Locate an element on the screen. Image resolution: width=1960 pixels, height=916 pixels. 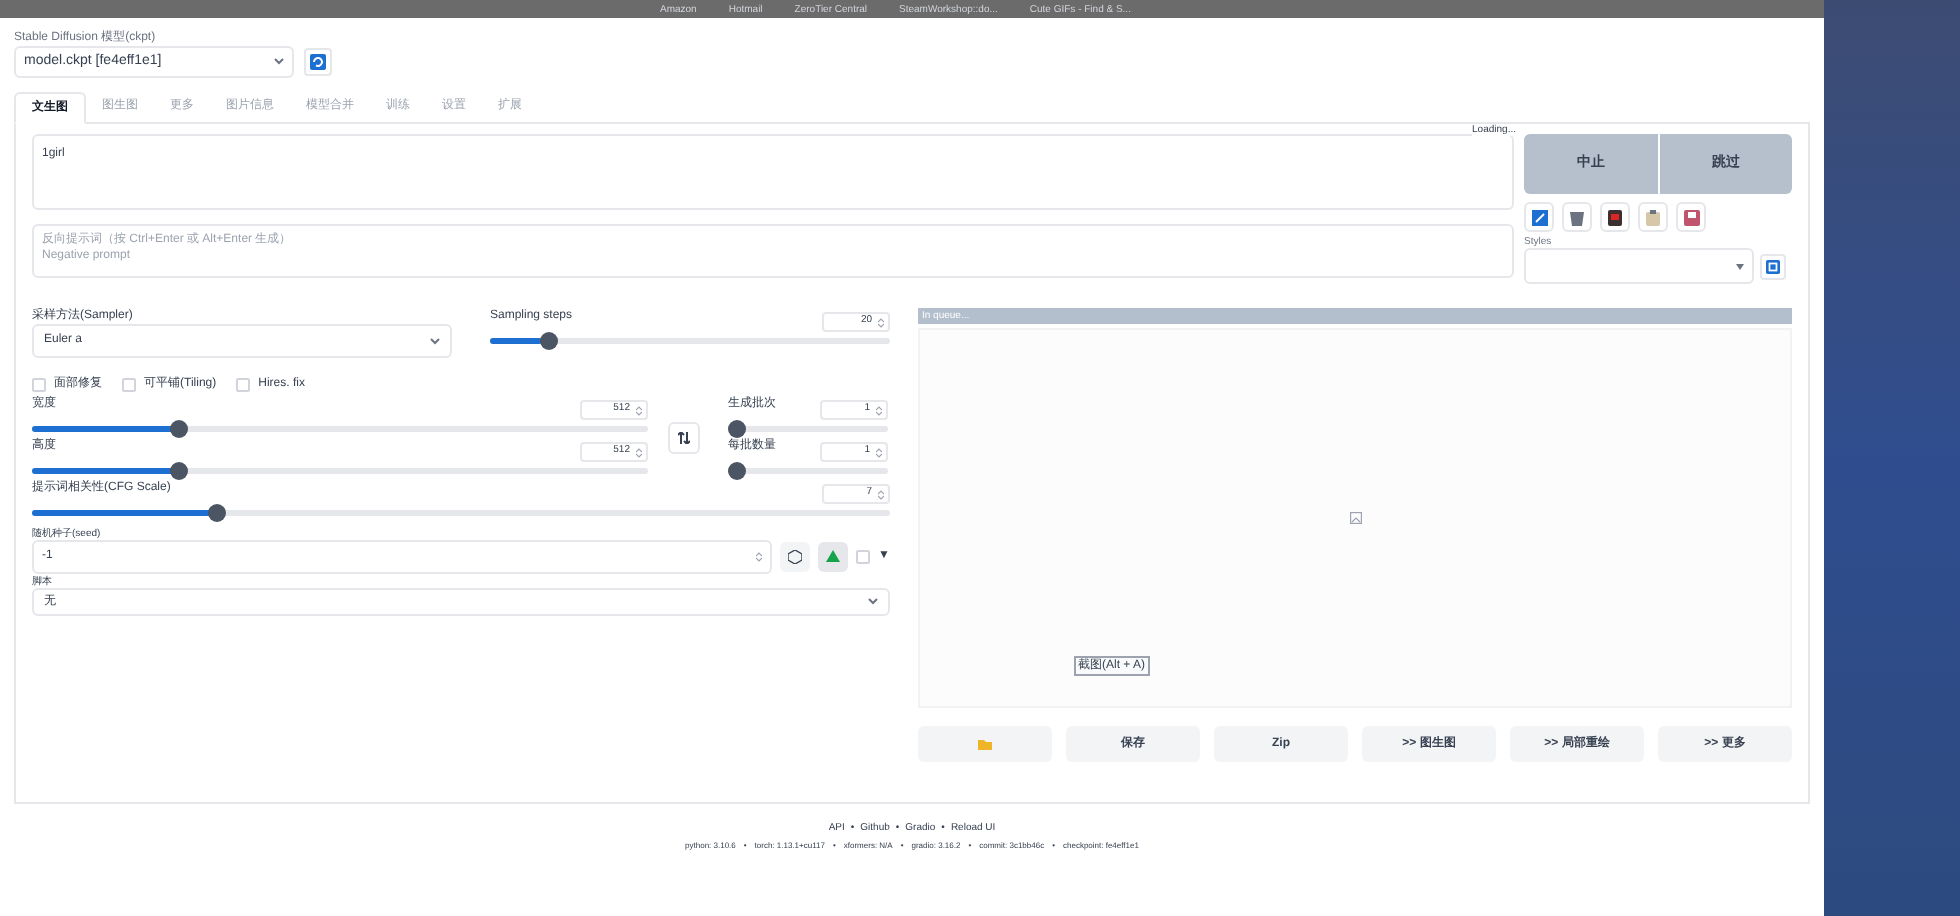
card-button is located at coordinates (1615, 217).